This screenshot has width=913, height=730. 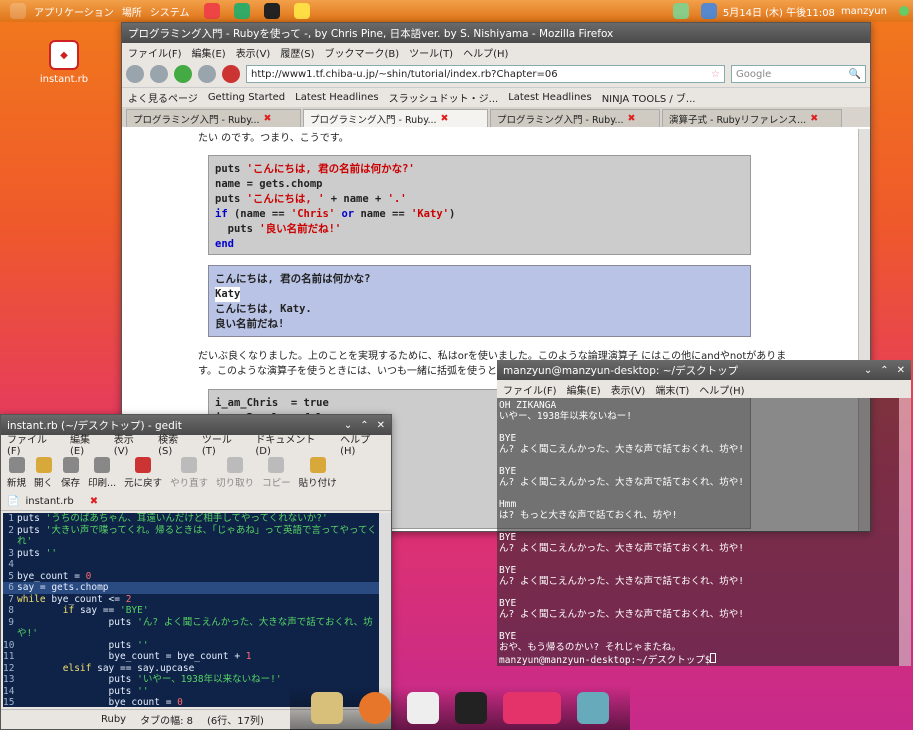 I want to click on stop-icon, so click(x=207, y=74).